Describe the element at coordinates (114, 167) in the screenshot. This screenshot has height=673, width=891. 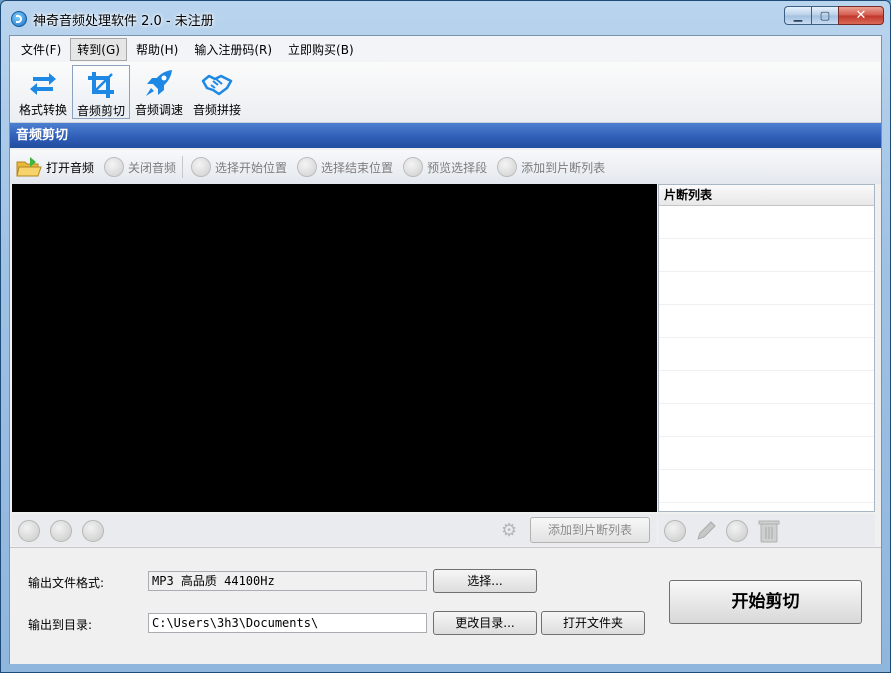
I see `close-audio-icon` at that location.